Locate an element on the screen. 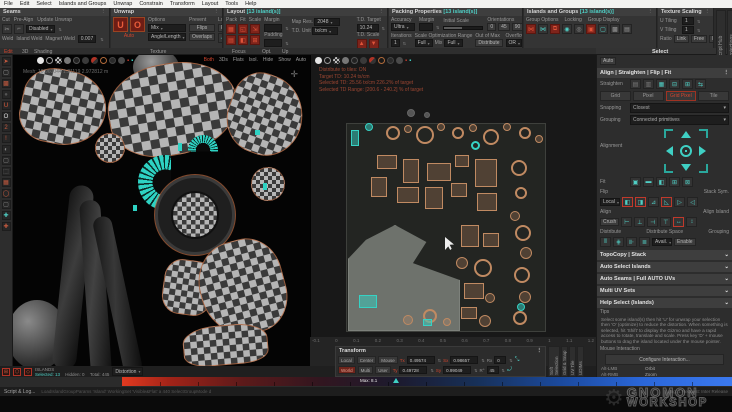 The width and height of the screenshot is (732, 412). bottom-tab-uv-tile: UV Tile is located at coordinates (572, 361).